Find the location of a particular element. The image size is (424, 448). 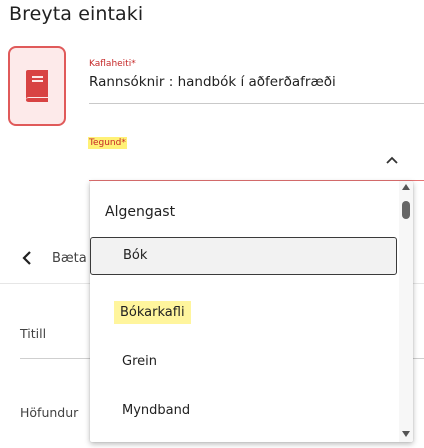

chapter-title-label: Kaflaheiti* is located at coordinates (112, 64).